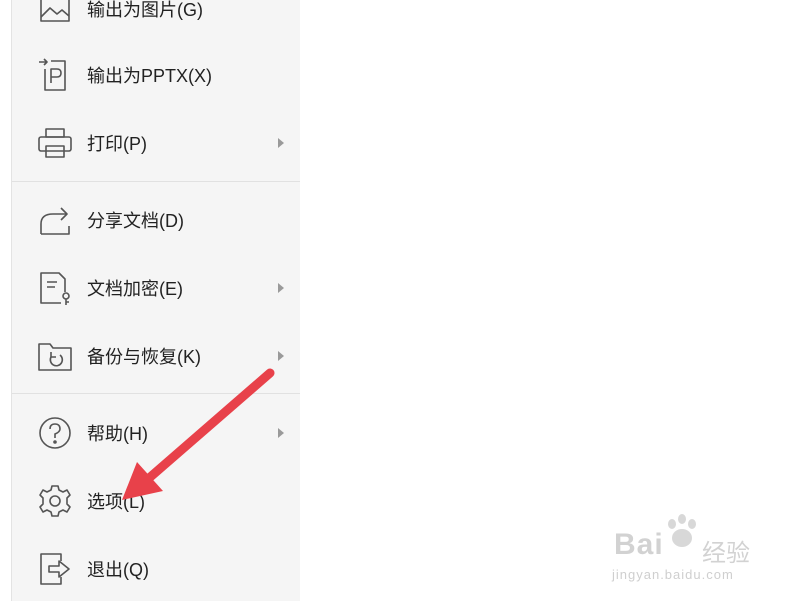 This screenshot has height=601, width=800. I want to click on menu-label: 分享文档(D), so click(135, 221).